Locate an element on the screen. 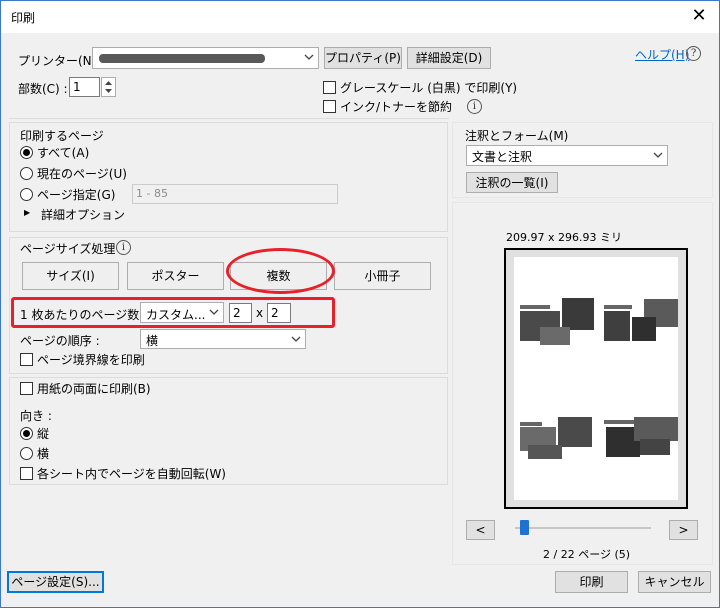 This screenshot has width=720, height=608. save-ink-label: インク/トナーを節約 is located at coordinates (396, 107).